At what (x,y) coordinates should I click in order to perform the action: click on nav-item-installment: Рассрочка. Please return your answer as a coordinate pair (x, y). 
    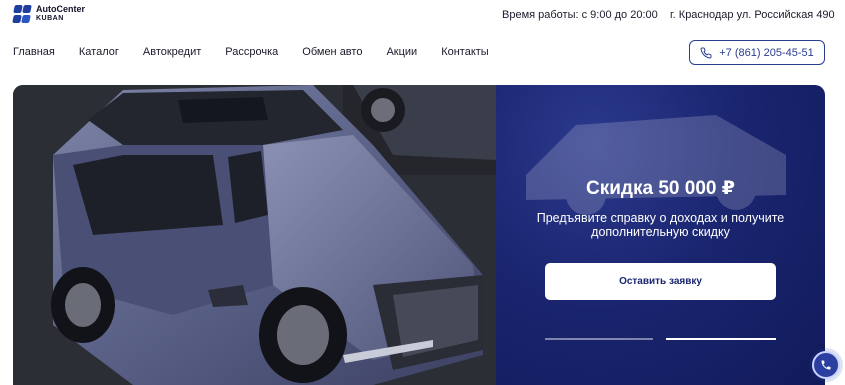
    Looking at the image, I should click on (251, 52).